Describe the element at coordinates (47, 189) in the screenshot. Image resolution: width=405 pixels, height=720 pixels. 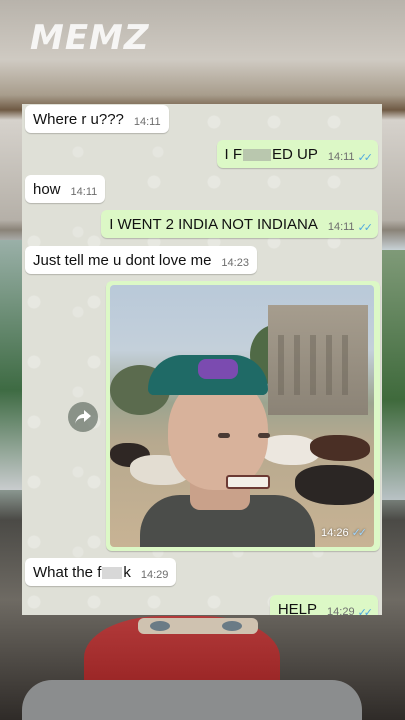
I see `message-text: how` at that location.